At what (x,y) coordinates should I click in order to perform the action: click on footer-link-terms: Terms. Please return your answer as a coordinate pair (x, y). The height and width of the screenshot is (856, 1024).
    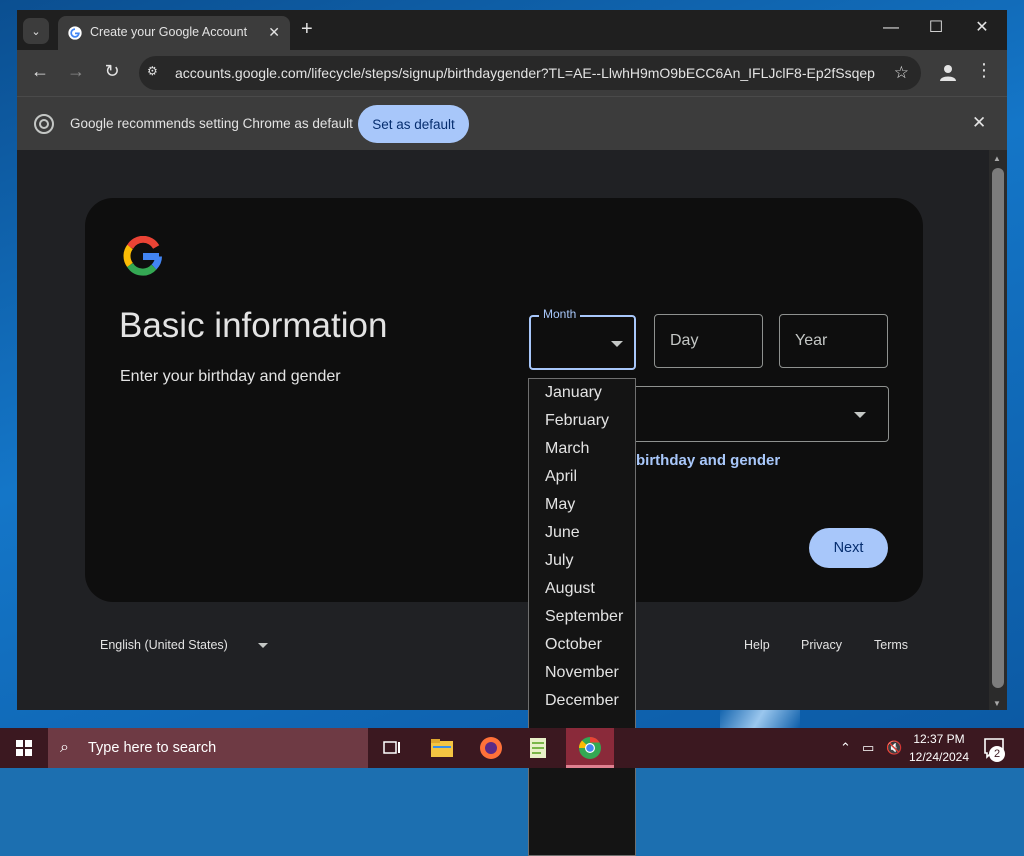
    Looking at the image, I should click on (891, 645).